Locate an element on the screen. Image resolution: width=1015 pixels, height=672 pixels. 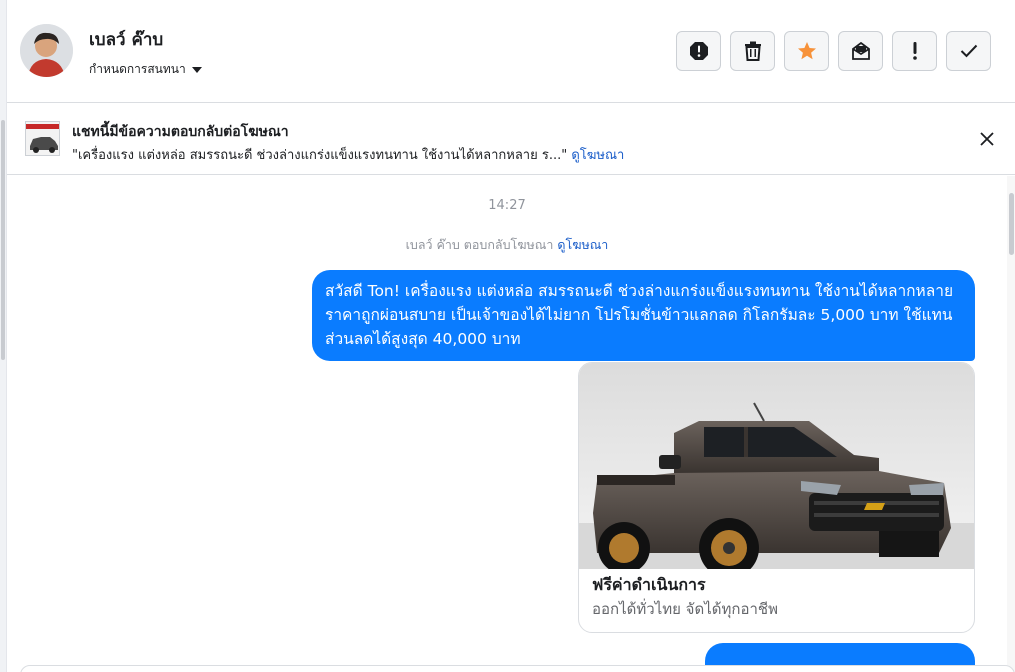
alert-circle-icon is located at coordinates (698, 51).